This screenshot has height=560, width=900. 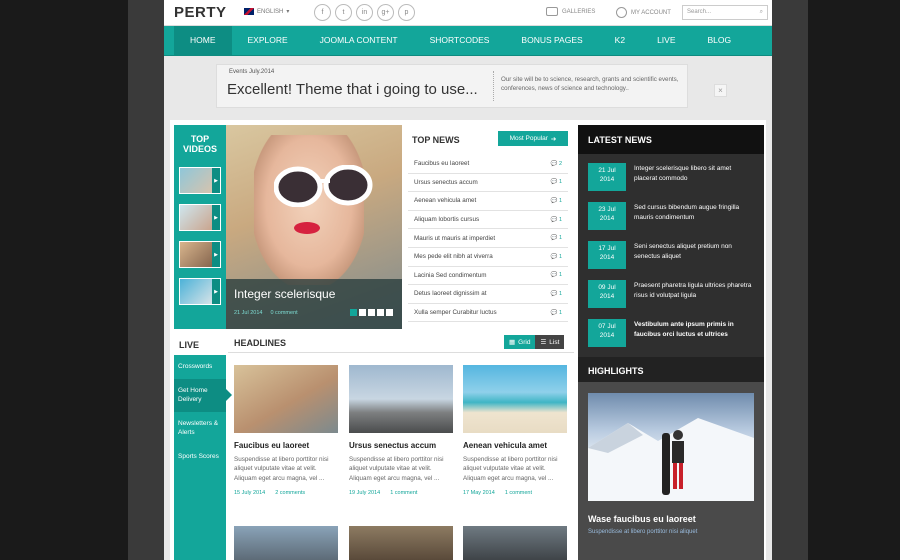 I want to click on language-label: ENGLISH, so click(x=270, y=11).